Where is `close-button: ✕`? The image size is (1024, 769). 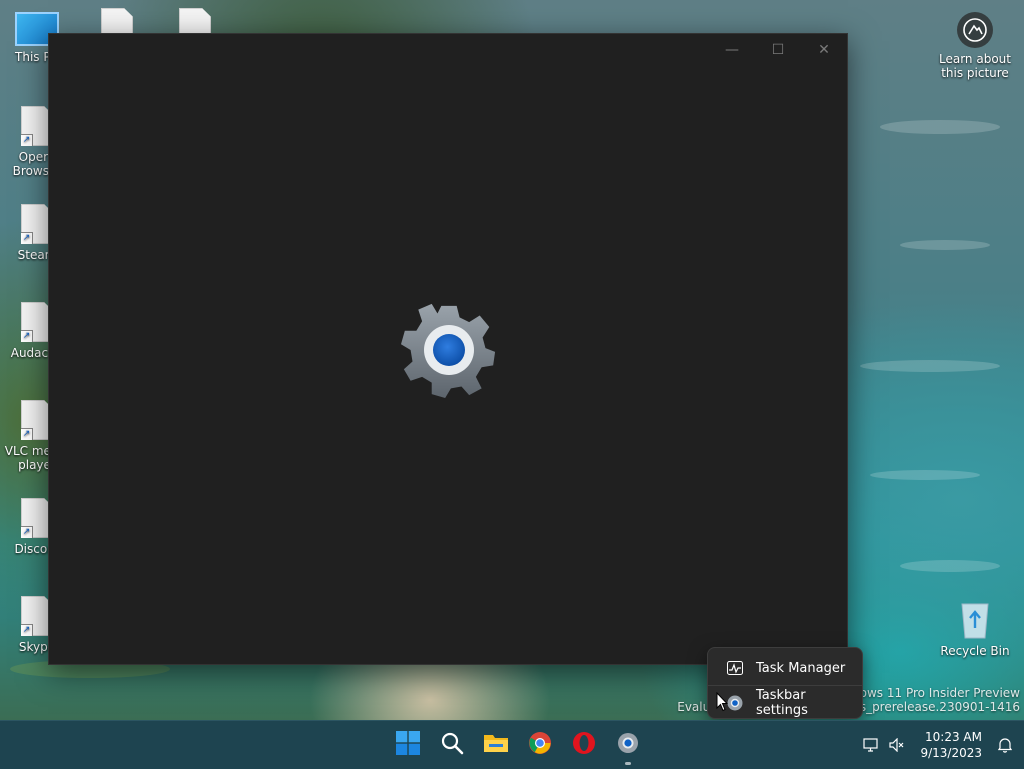 close-button: ✕ is located at coordinates (824, 50).